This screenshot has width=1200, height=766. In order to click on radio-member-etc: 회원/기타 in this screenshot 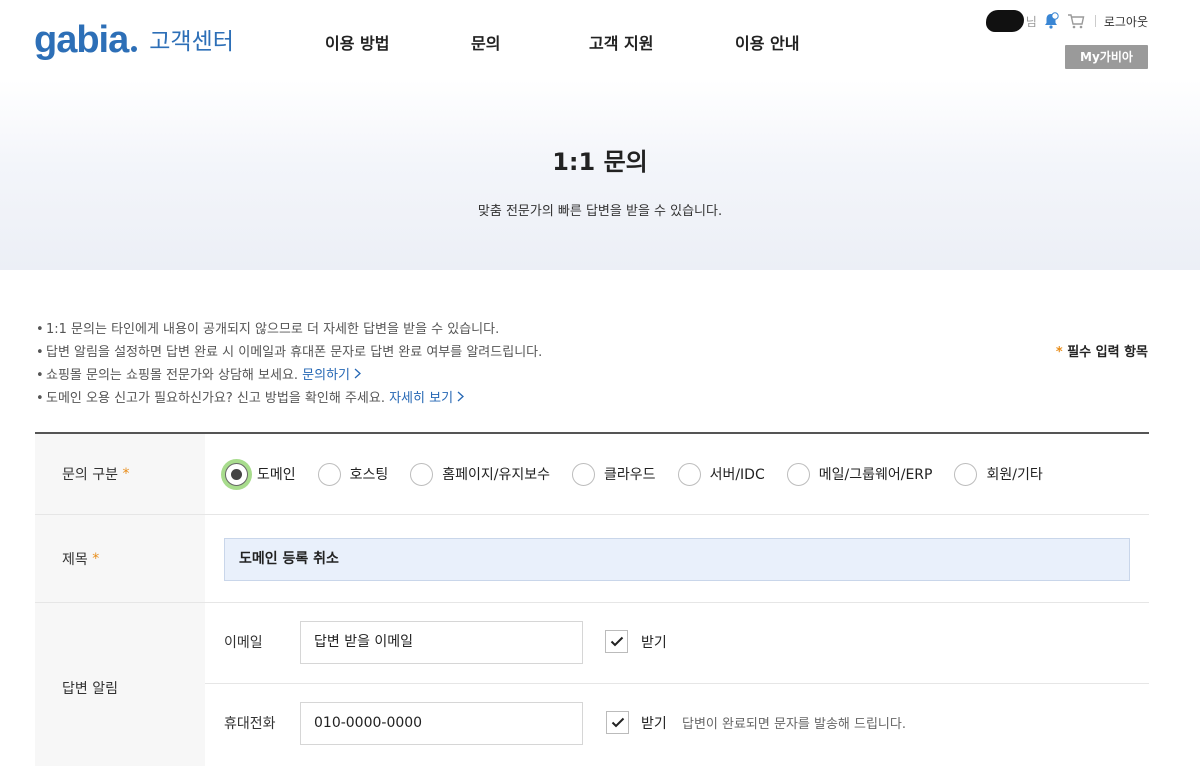, I will do `click(998, 474)`.